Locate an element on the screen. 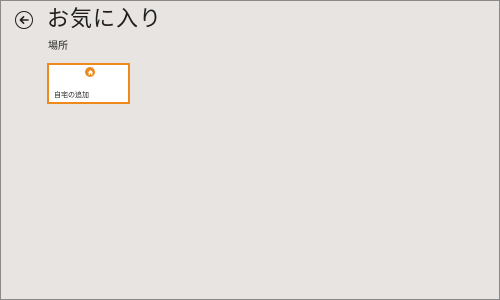 The height and width of the screenshot is (300, 500). back-button is located at coordinates (24, 20).